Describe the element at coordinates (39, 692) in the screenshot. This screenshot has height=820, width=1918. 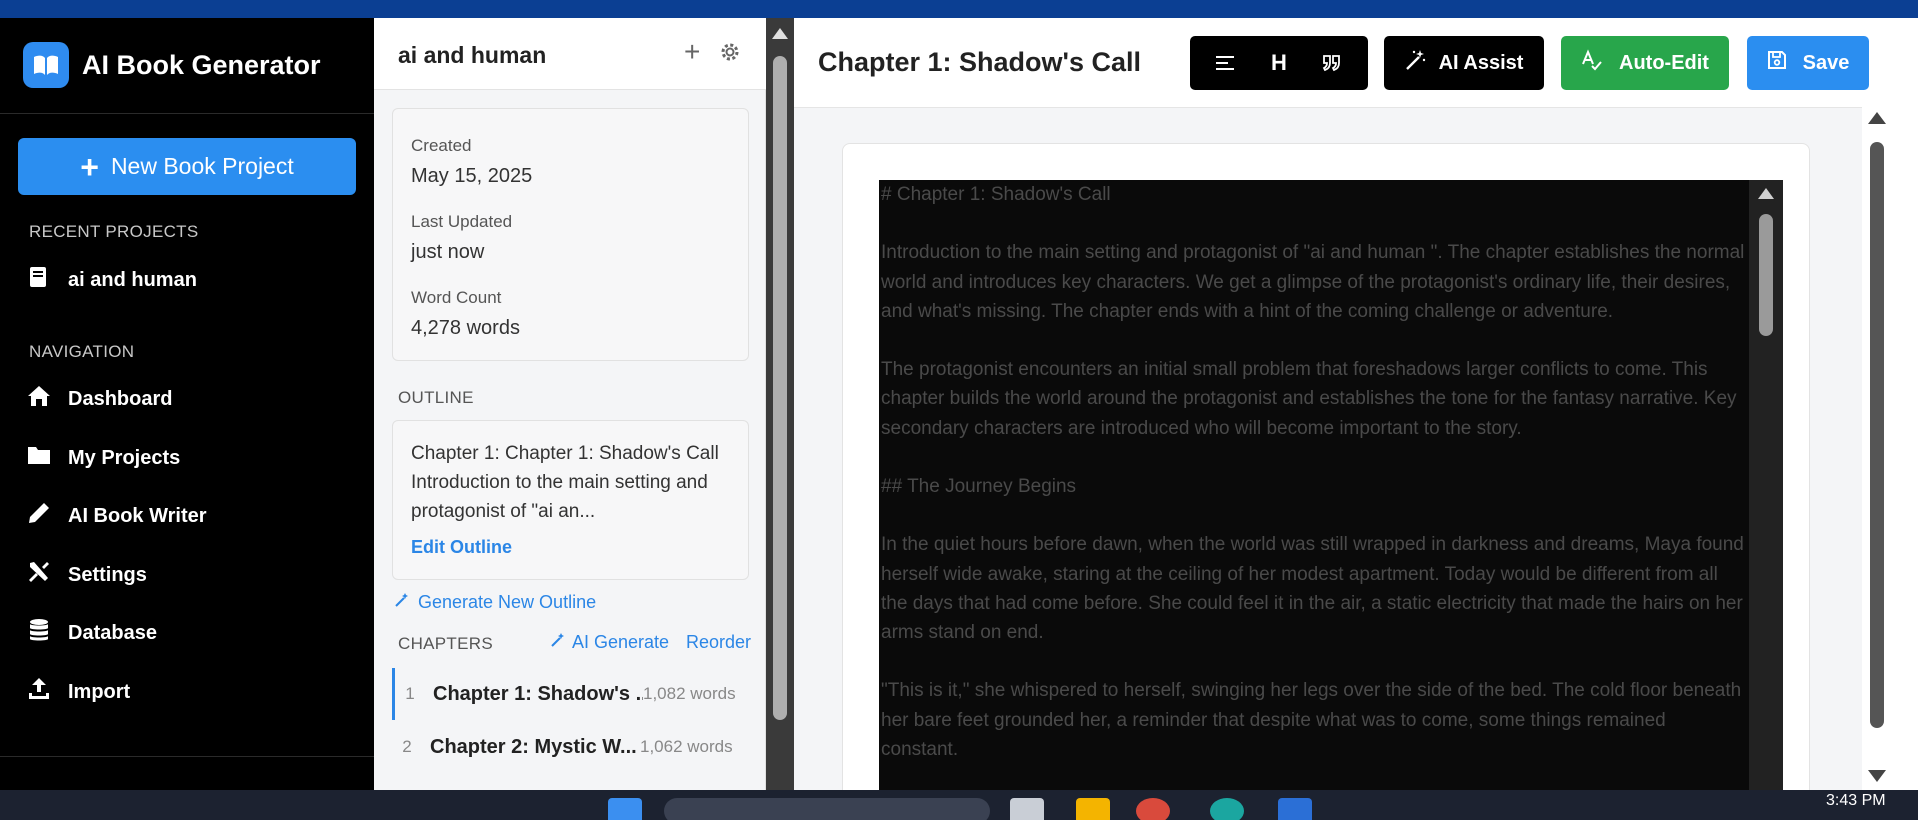
I see `upload-icon` at that location.